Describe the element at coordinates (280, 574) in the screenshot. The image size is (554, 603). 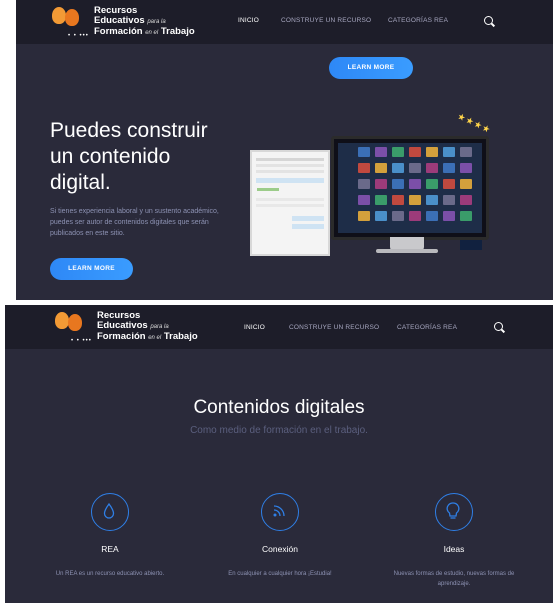
I see `feature-text: En cualquier a cualquier hora ¡Estudia!` at that location.